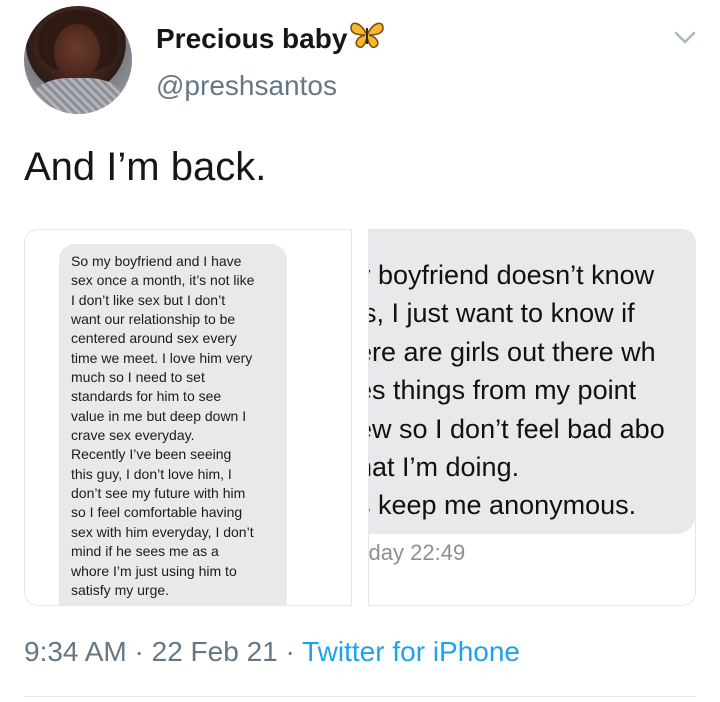 The height and width of the screenshot is (702, 720). What do you see at coordinates (162, 357) in the screenshot?
I see `message-line: time we meet. I love him very` at bounding box center [162, 357].